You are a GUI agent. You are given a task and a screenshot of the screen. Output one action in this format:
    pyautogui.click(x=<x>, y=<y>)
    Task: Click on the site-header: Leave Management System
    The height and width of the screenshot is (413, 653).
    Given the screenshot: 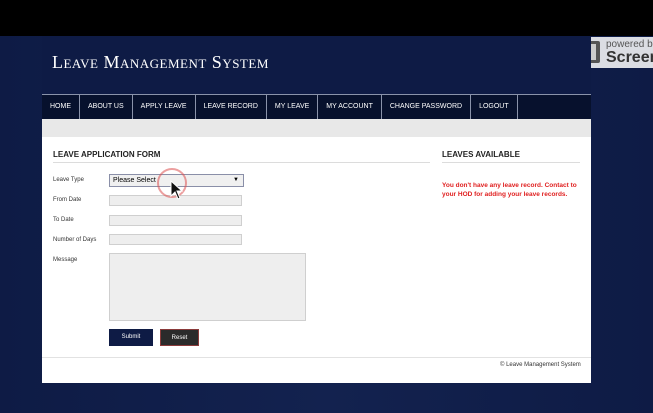 What is the action you would take?
    pyautogui.click(x=316, y=65)
    